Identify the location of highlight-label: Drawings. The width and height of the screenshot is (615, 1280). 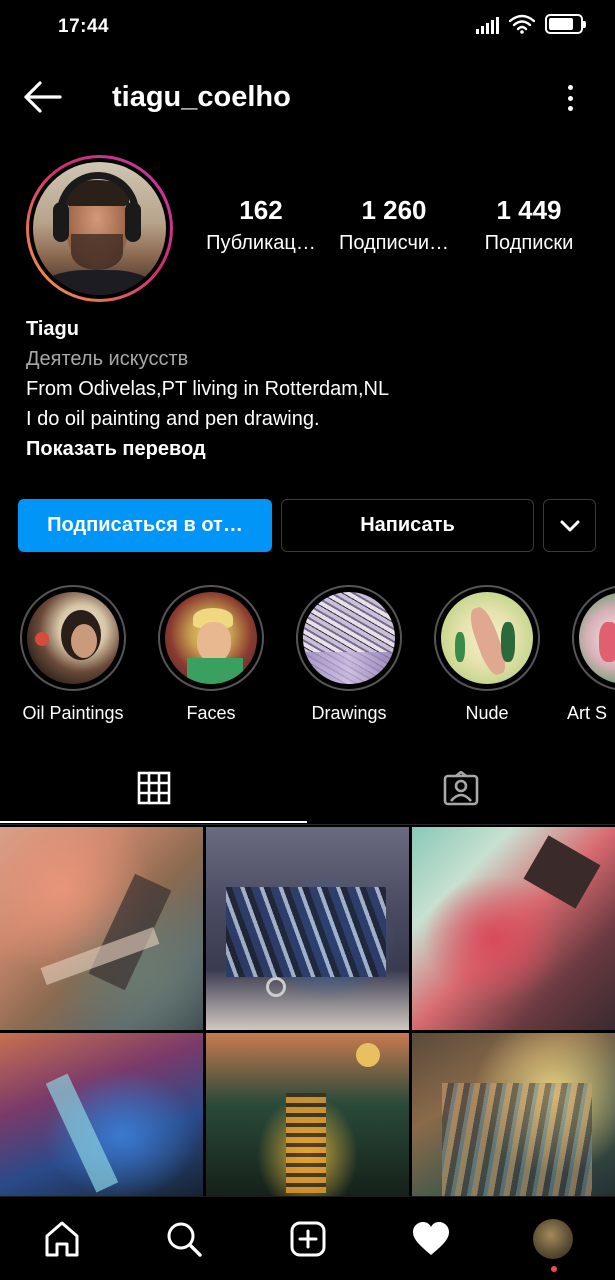
(349, 713).